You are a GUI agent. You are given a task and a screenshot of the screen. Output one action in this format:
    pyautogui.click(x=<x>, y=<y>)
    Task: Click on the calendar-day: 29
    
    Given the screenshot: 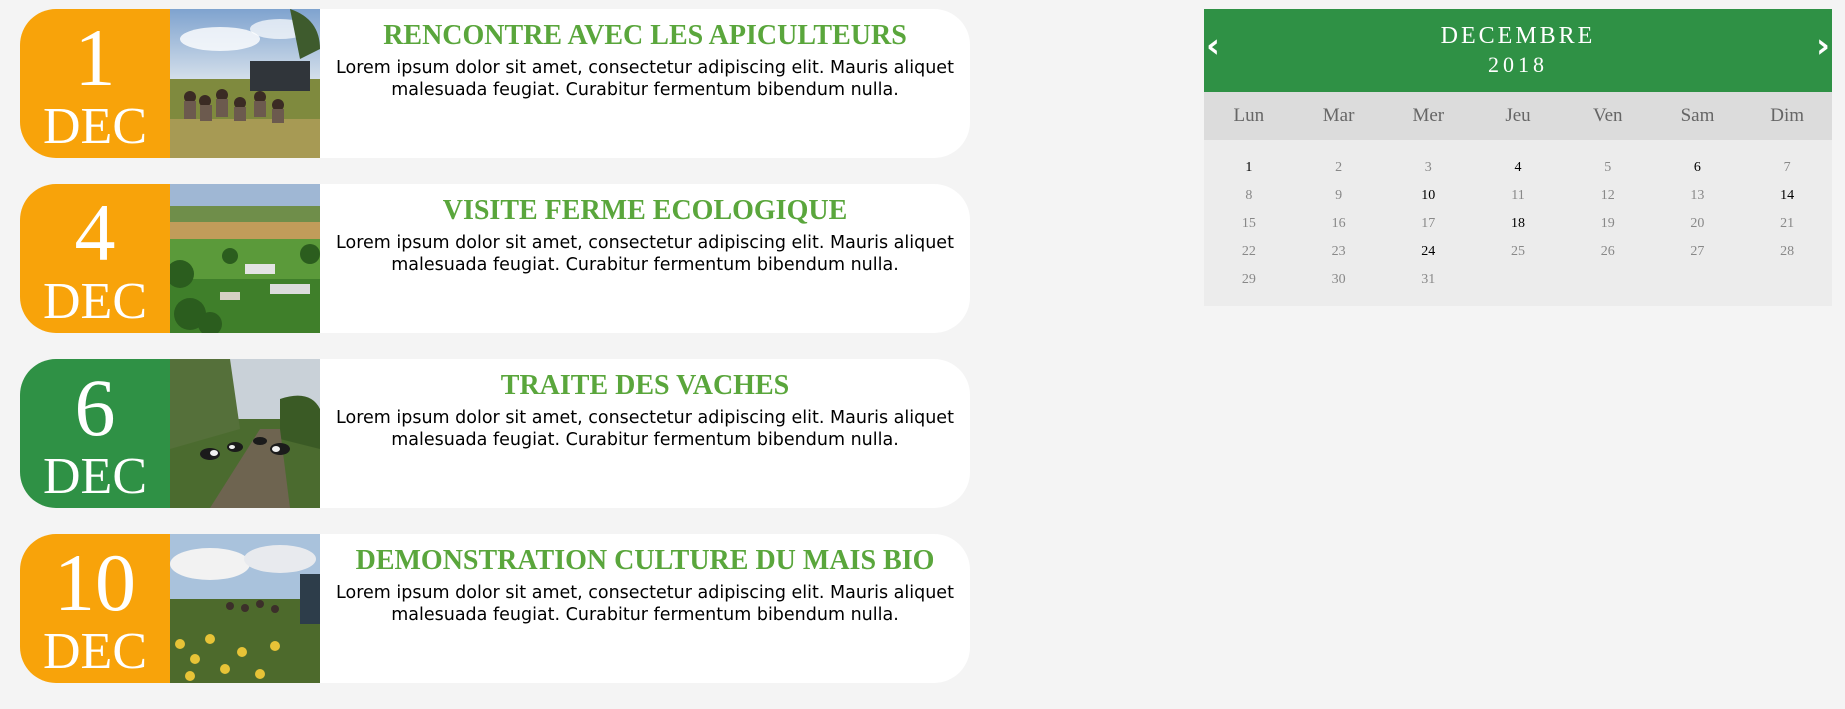 What is the action you would take?
    pyautogui.click(x=1249, y=280)
    